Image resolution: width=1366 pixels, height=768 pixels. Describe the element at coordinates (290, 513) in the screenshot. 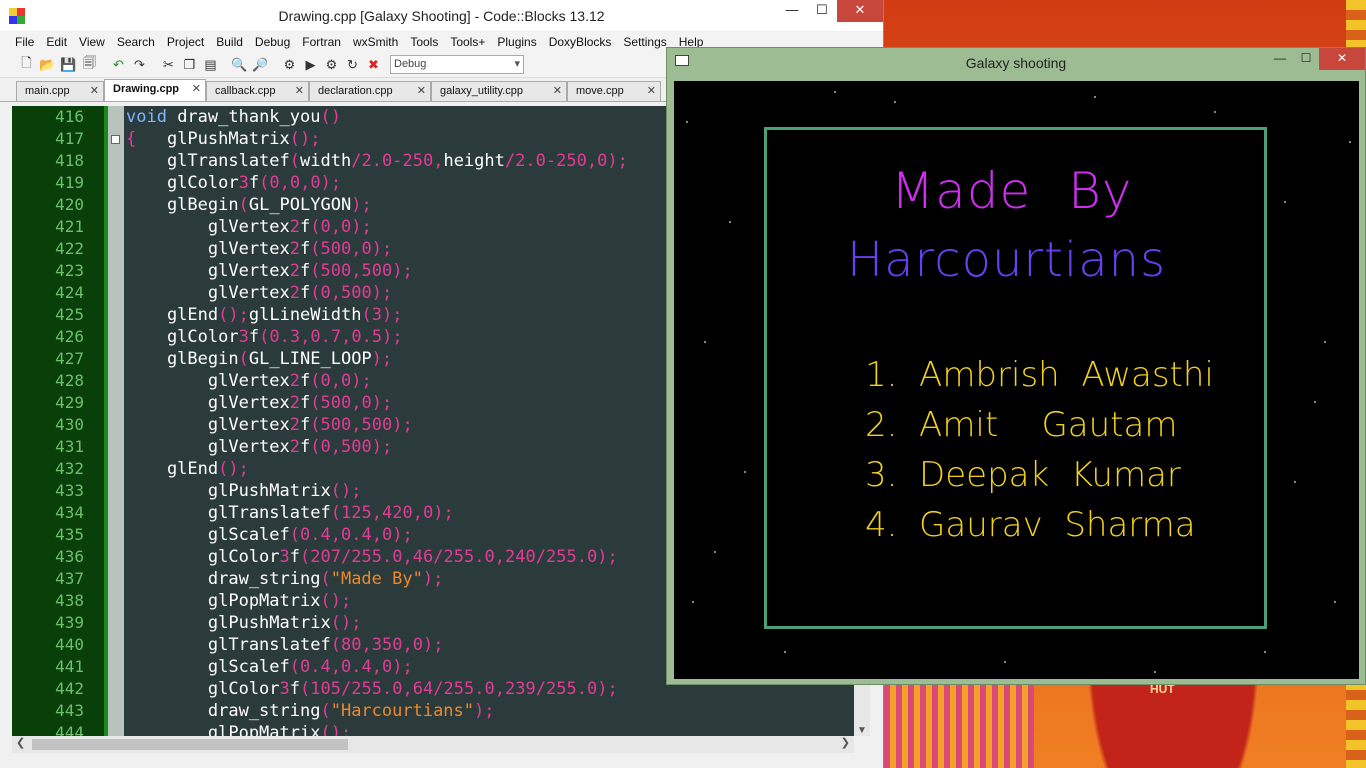

I see `code-text: glTranslatef(125,420,0);` at that location.